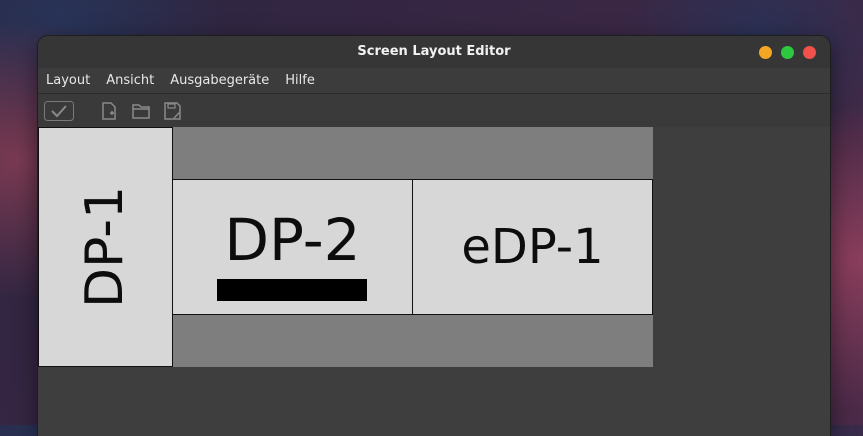 This screenshot has width=863, height=436. I want to click on apply-icon, so click(59, 111).